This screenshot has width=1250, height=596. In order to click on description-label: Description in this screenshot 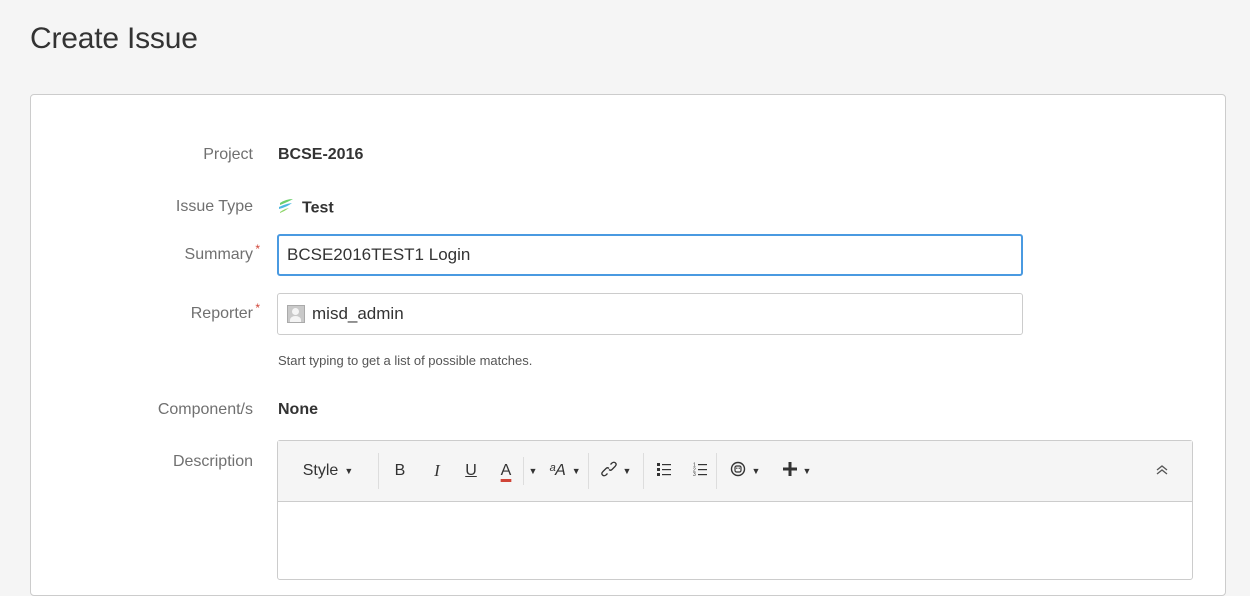, I will do `click(212, 461)`.